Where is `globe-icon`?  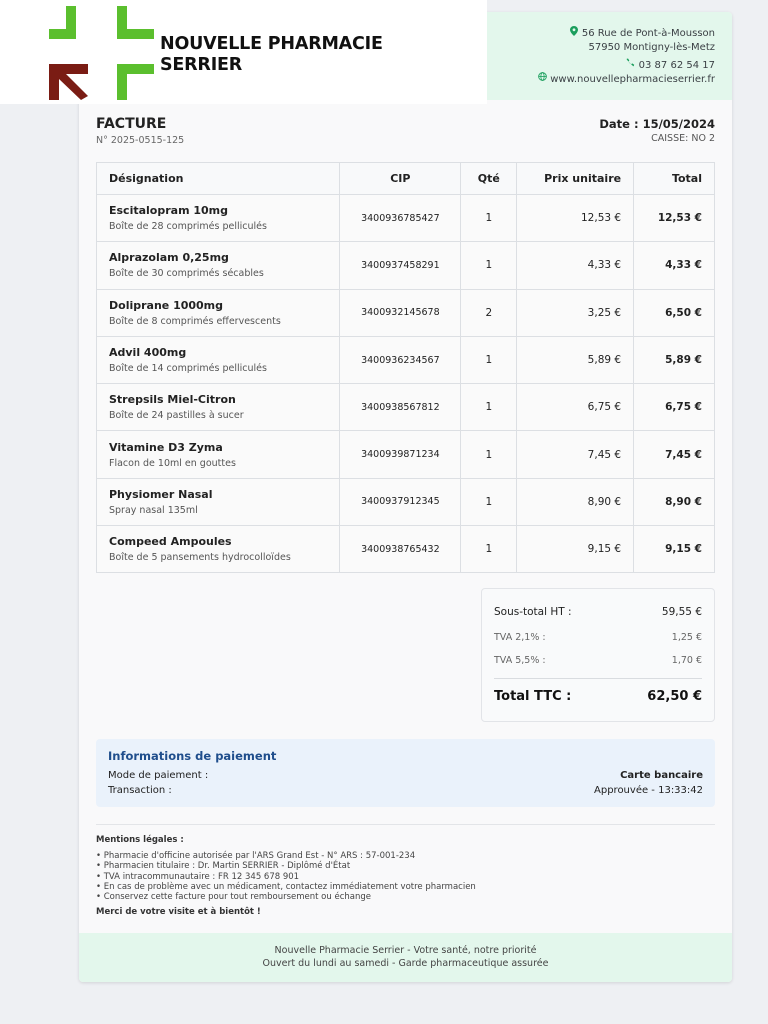
globe-icon is located at coordinates (542, 79).